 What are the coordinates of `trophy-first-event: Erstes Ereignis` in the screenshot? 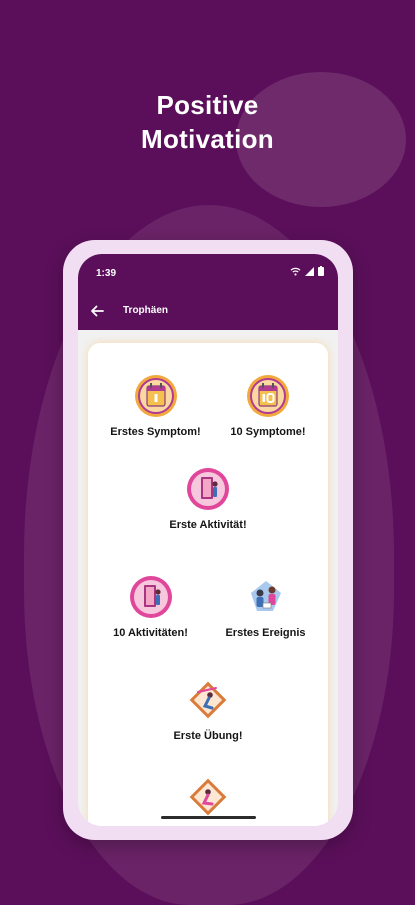 It's located at (265, 607).